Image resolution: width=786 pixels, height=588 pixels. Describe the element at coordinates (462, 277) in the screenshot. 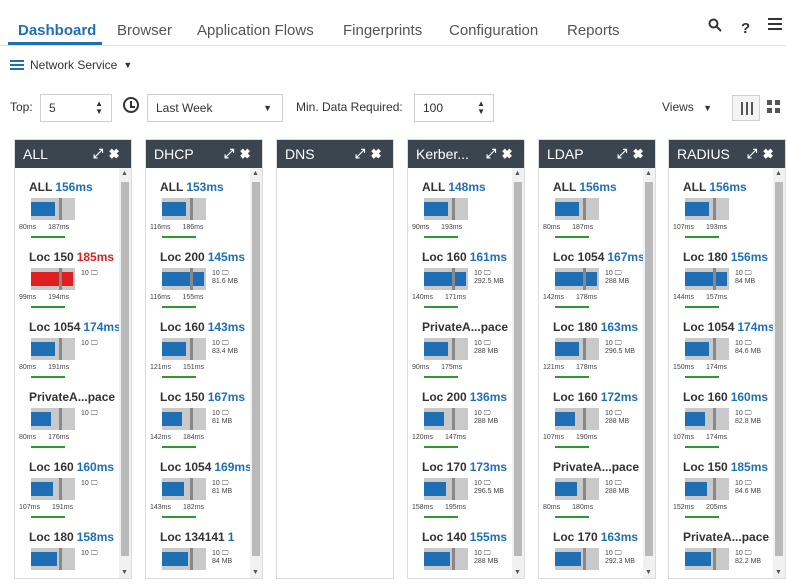

I see `location-card: Loc 160 161ms 10 🖵 292.5 MB 140ms 171ms` at that location.